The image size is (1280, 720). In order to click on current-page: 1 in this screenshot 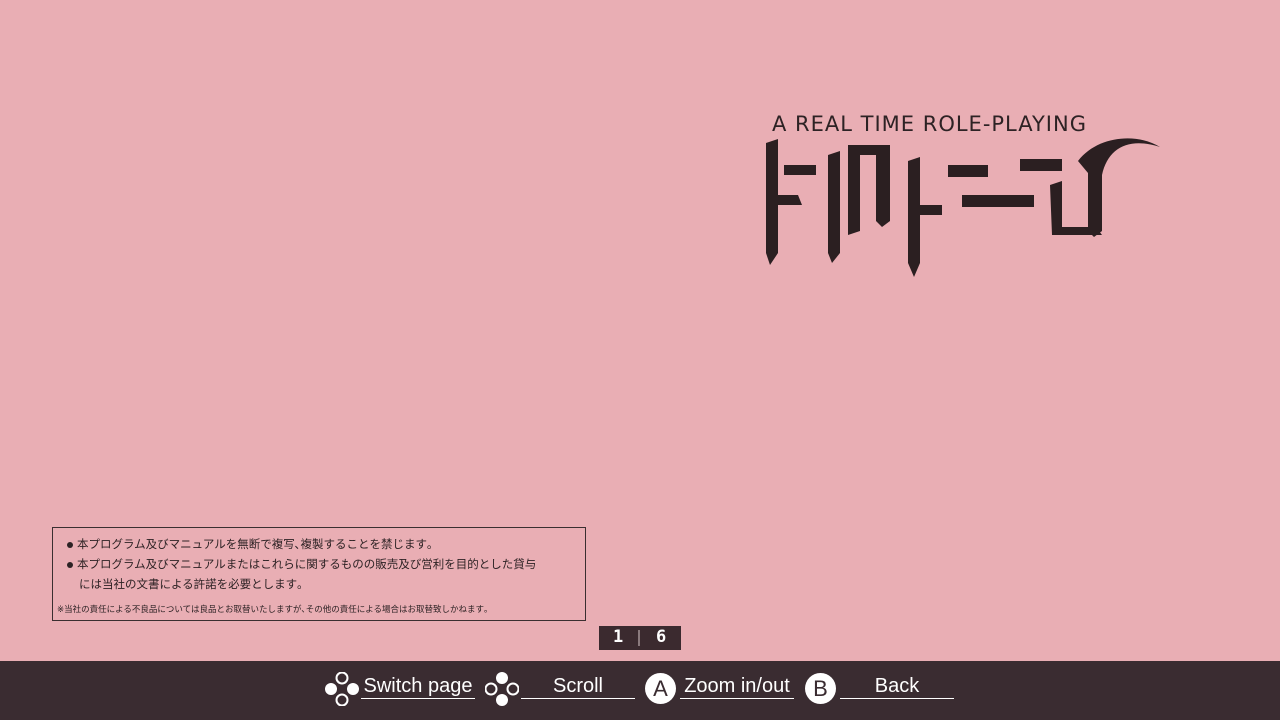, I will do `click(618, 637)`.